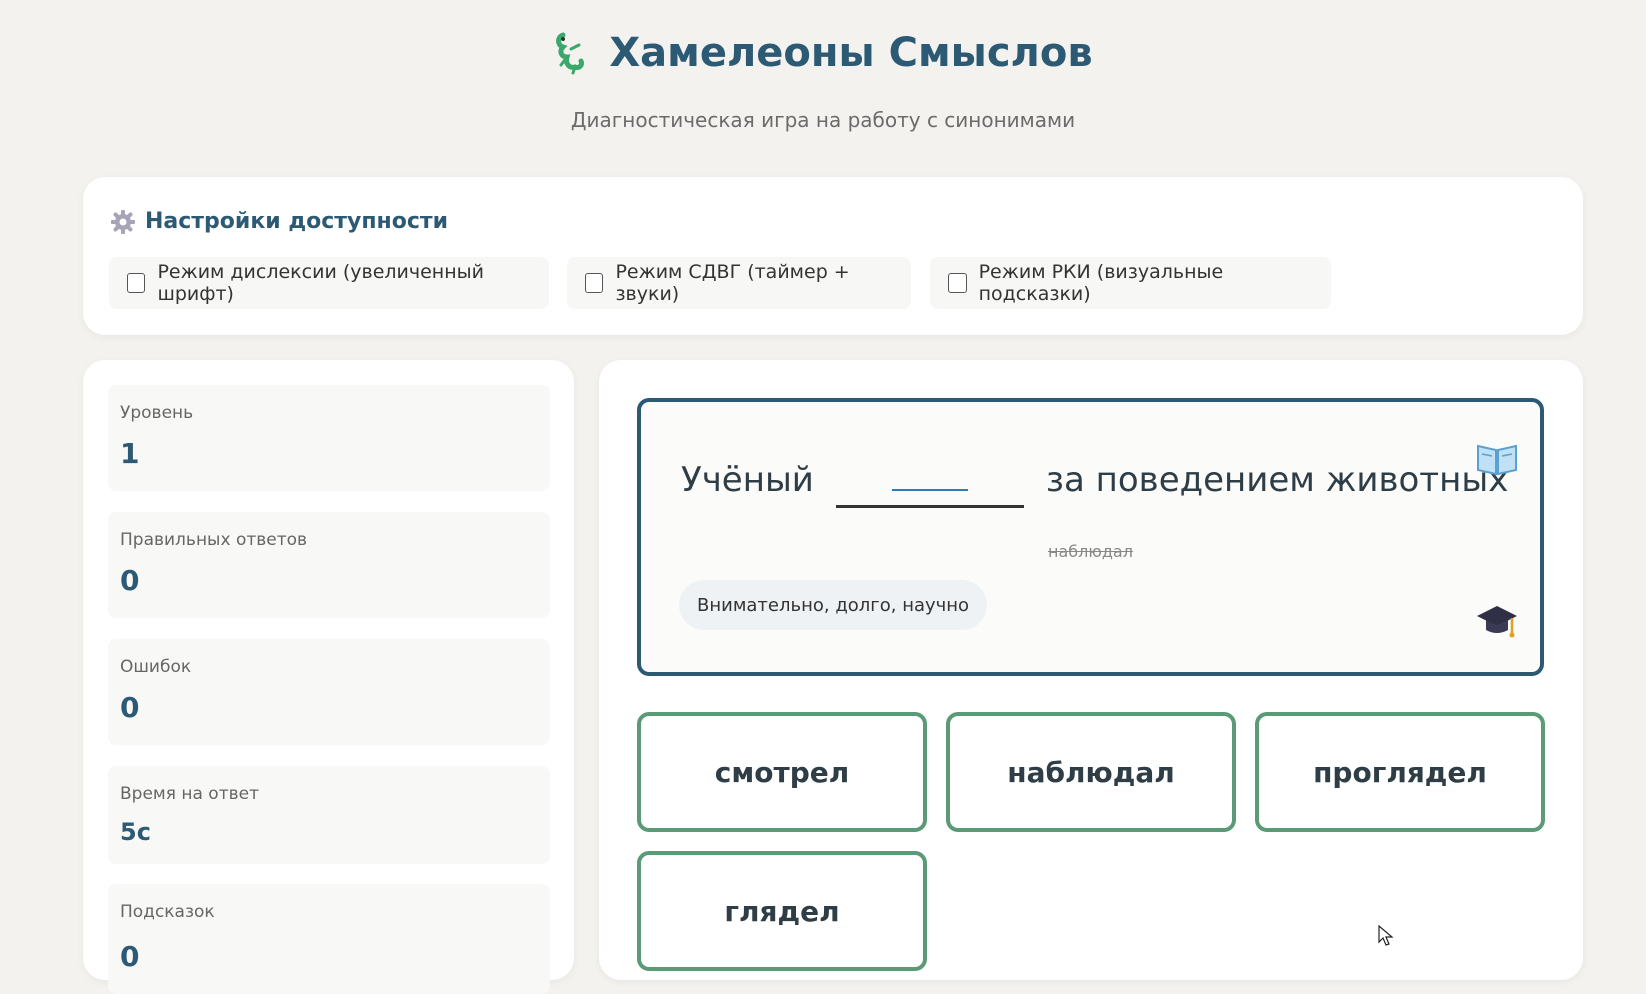 This screenshot has width=1646, height=994. What do you see at coordinates (747, 480) in the screenshot?
I see `sentence-before: Учёный` at bounding box center [747, 480].